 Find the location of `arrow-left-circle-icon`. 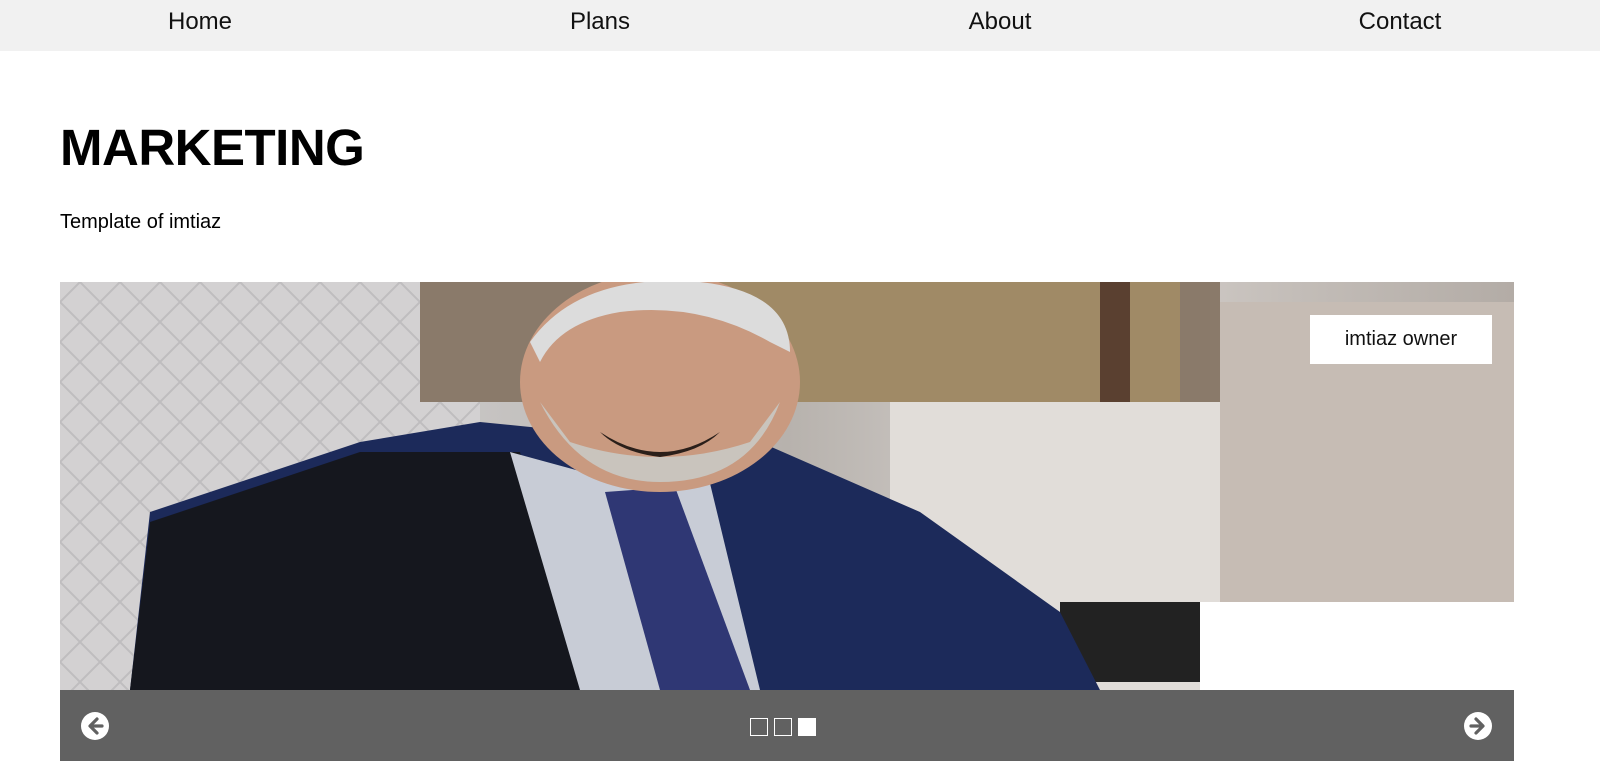

arrow-left-circle-icon is located at coordinates (95, 726).